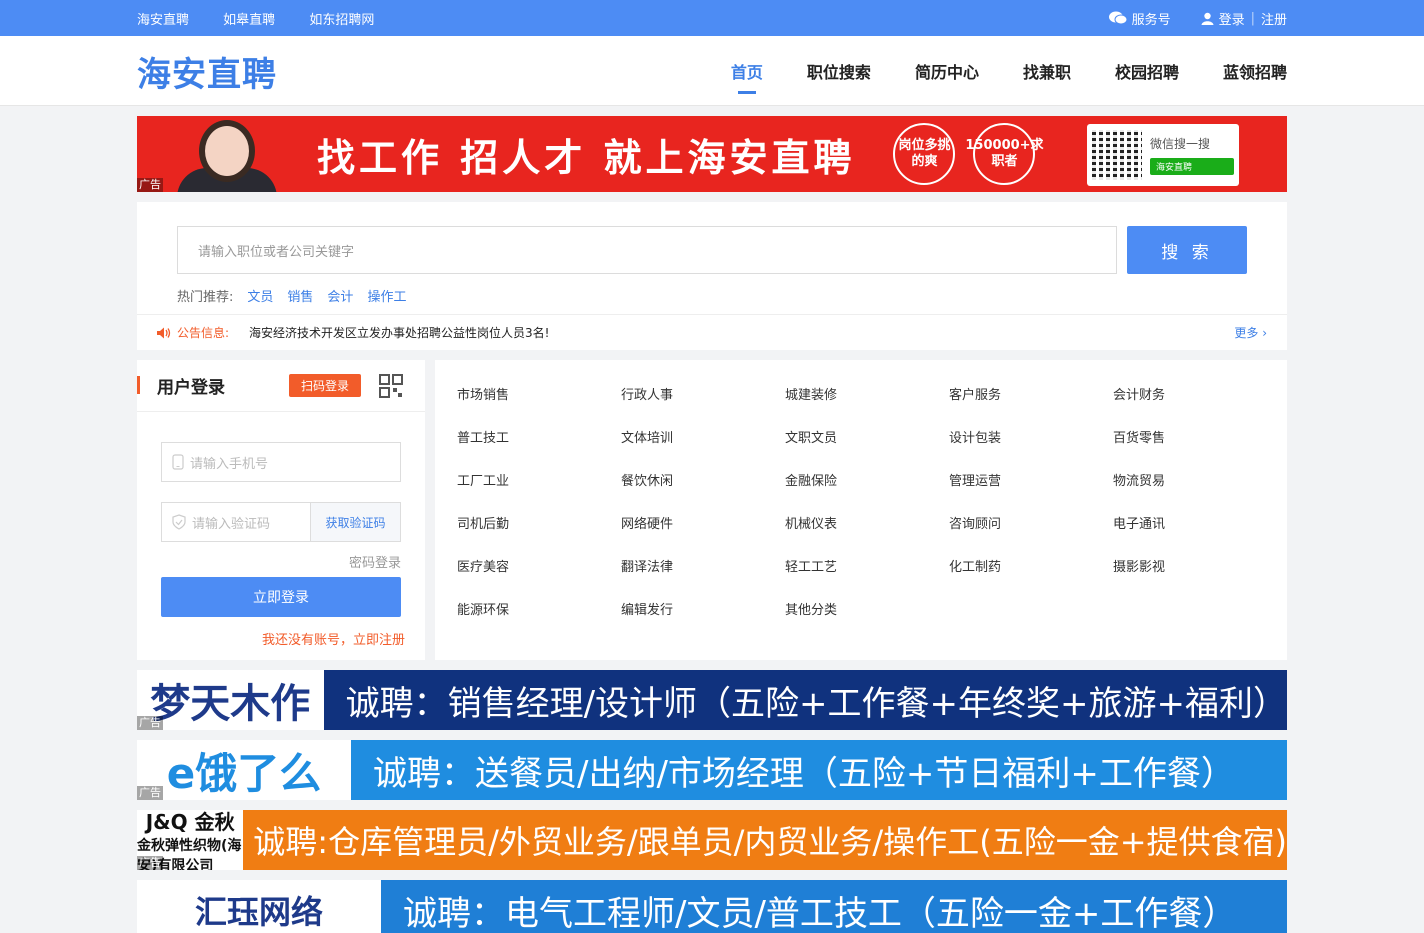 Image resolution: width=1424 pixels, height=933 pixels. What do you see at coordinates (341, 20) in the screenshot?
I see `site-link-rudong: 如东招聘网` at bounding box center [341, 20].